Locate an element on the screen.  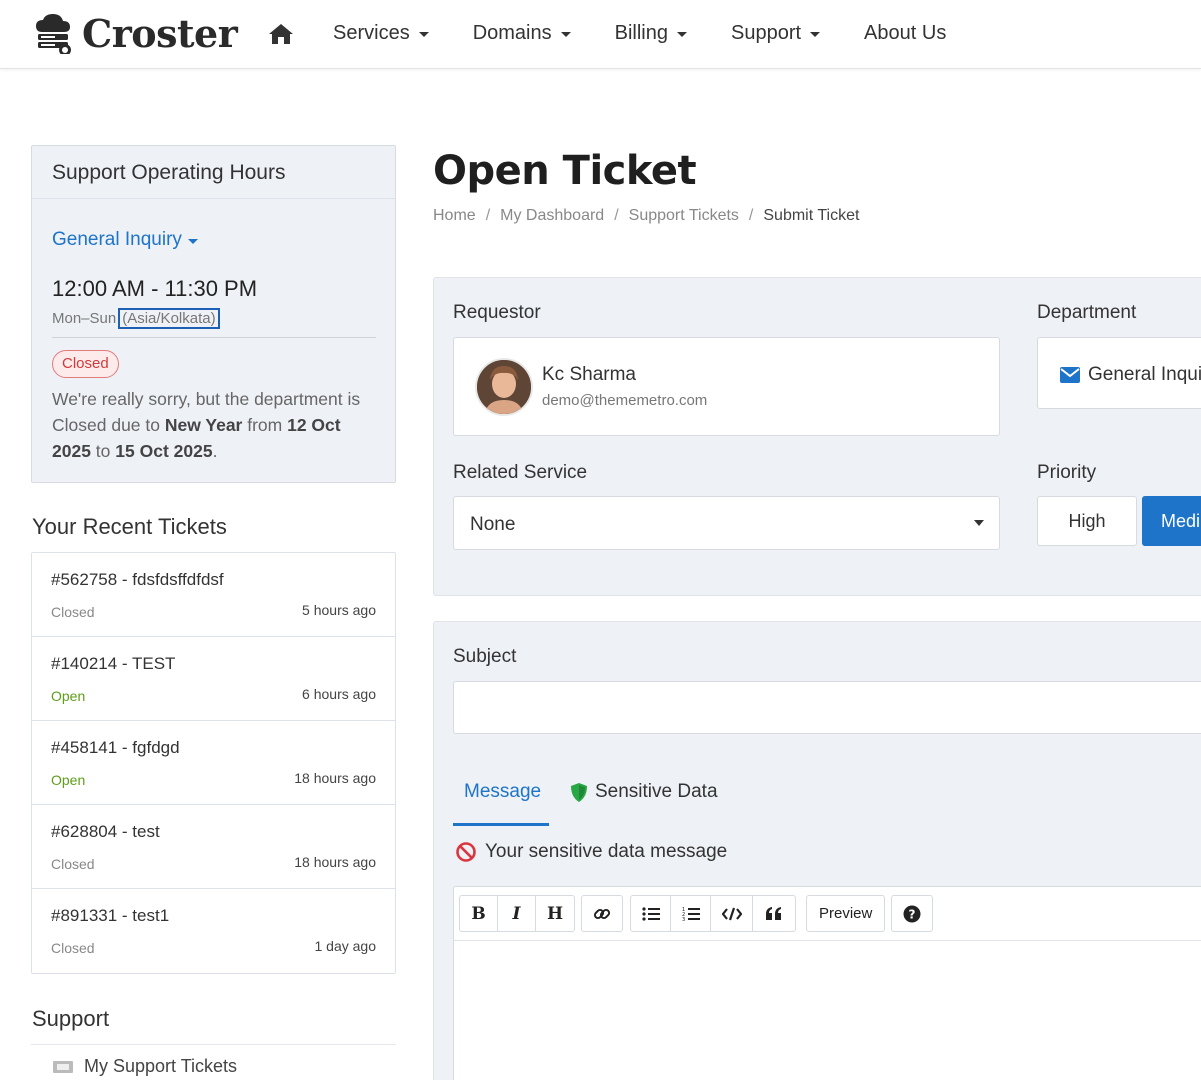
to-date: 15 Oct 2025 is located at coordinates (164, 451).